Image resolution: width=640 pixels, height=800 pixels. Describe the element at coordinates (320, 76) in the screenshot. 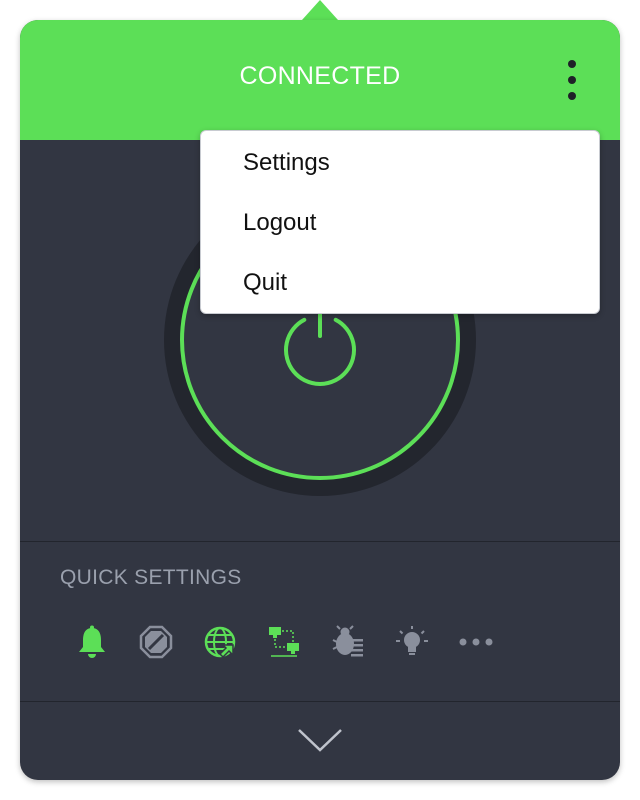

I see `connection-status: CONNECTED` at that location.